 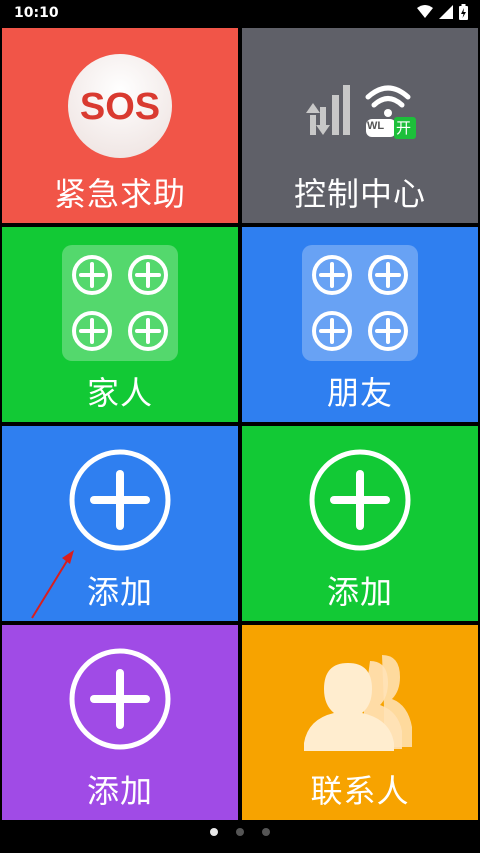 I want to click on tile-add-2: 添加, so click(x=360, y=523).